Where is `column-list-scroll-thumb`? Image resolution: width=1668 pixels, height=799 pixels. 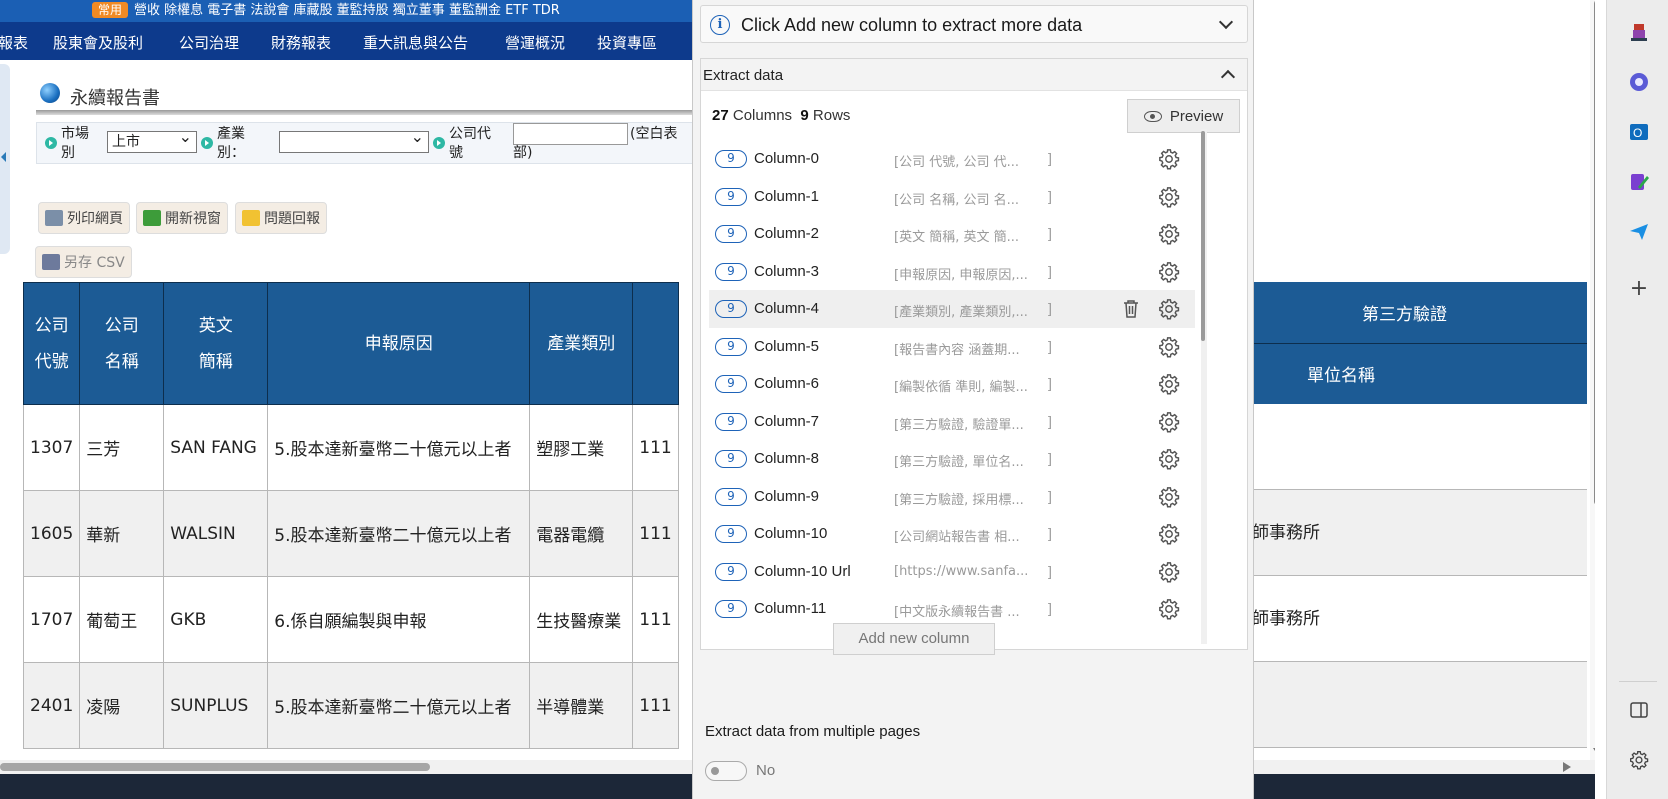 column-list-scroll-thumb is located at coordinates (1203, 236).